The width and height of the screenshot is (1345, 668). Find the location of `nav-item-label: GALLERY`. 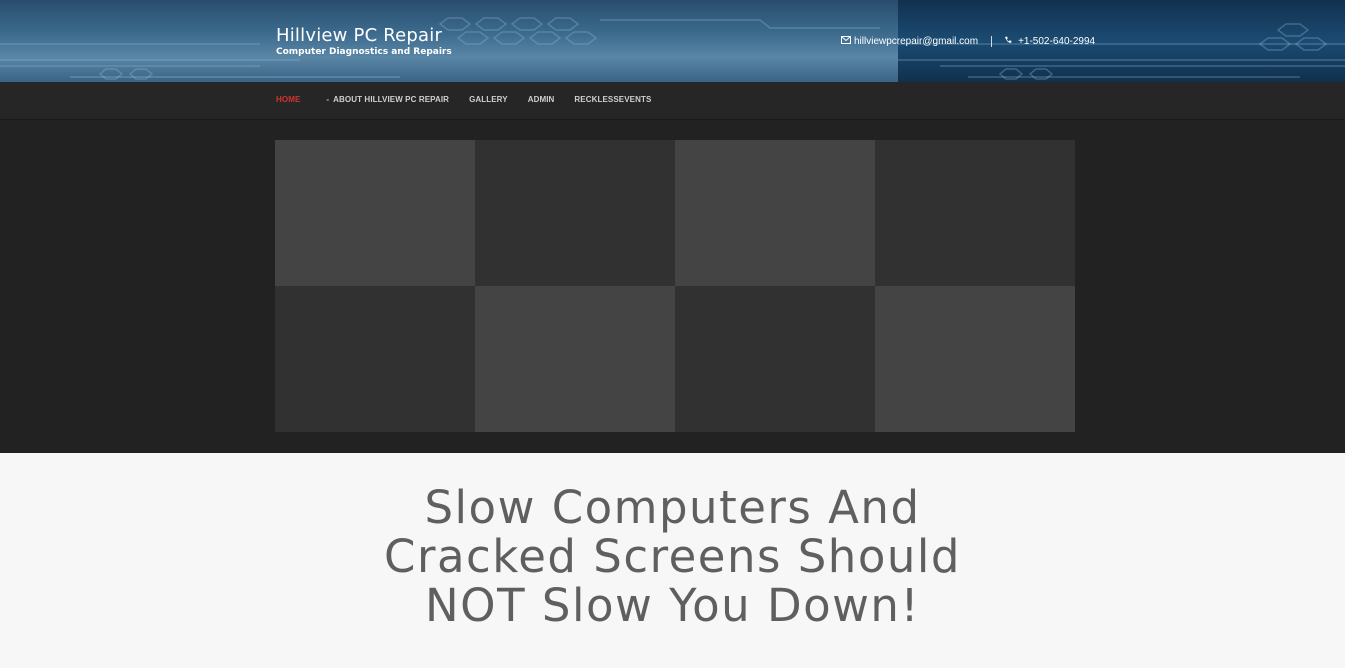

nav-item-label: GALLERY is located at coordinates (488, 99).